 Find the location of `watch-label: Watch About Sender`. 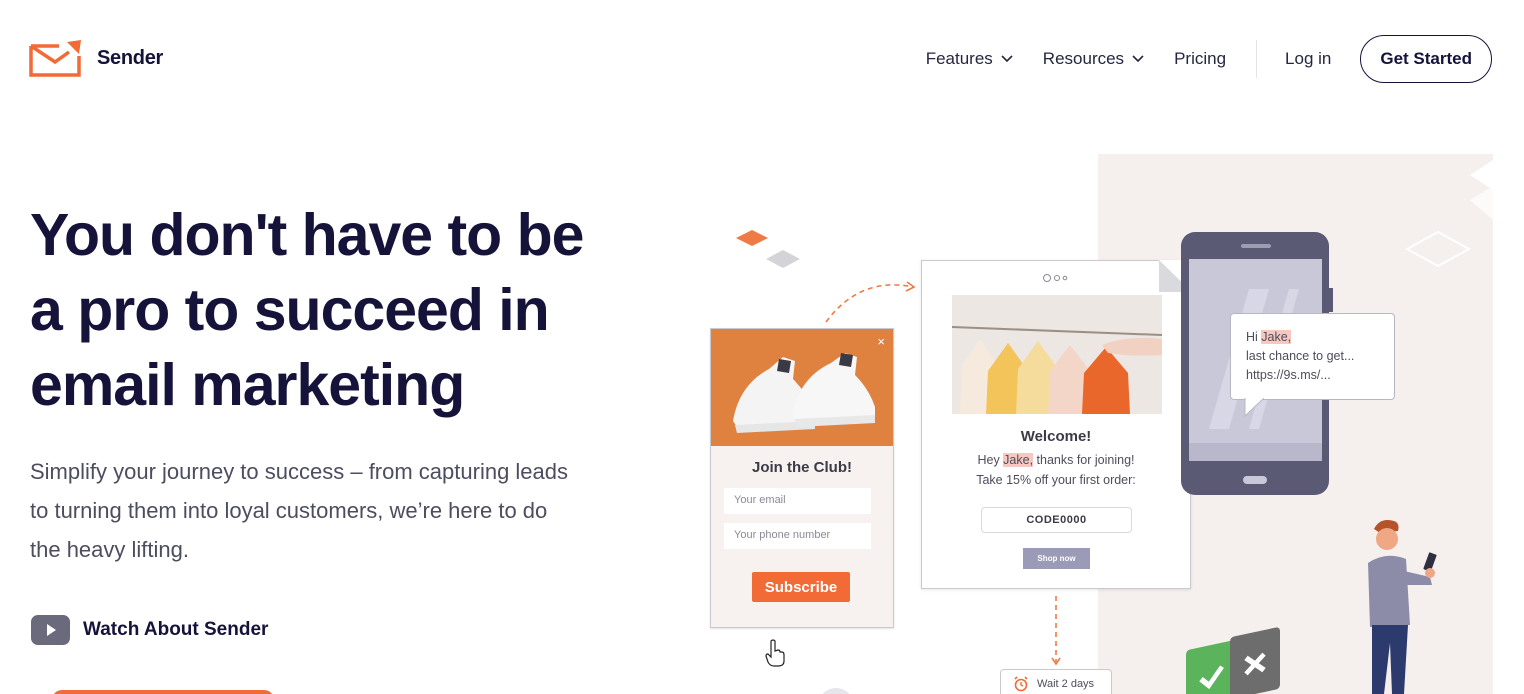

watch-label: Watch About Sender is located at coordinates (176, 629).